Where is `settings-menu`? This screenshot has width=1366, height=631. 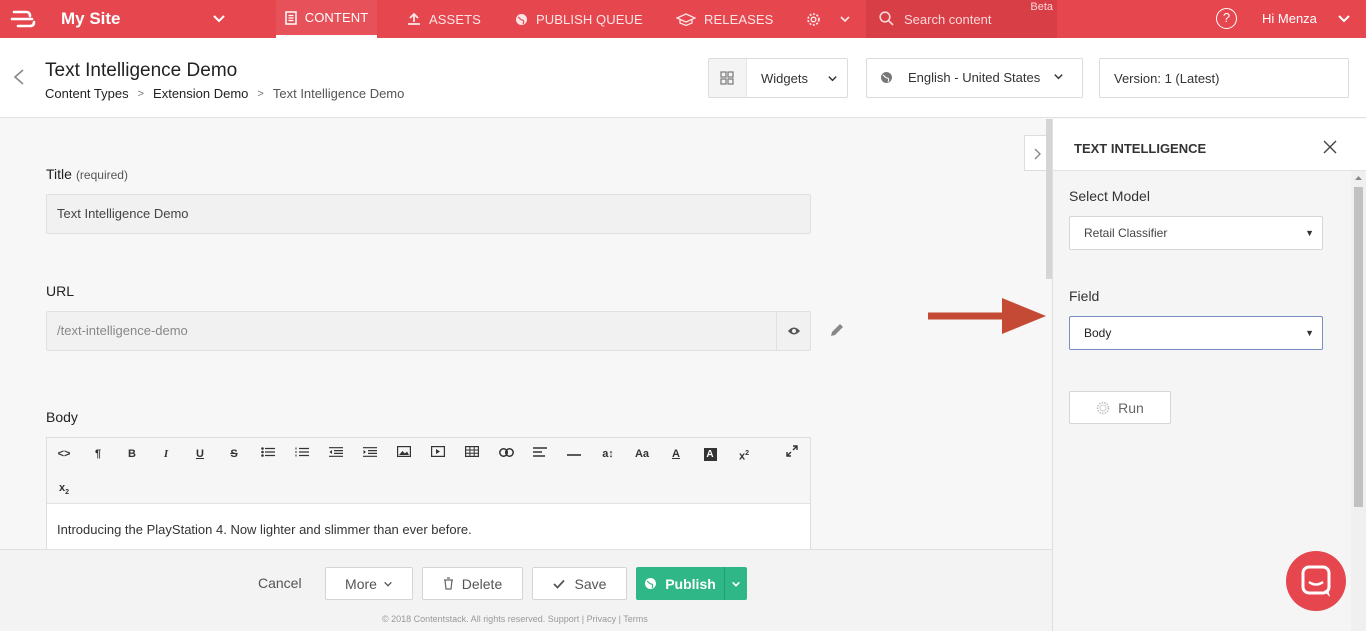
settings-menu is located at coordinates (832, 19).